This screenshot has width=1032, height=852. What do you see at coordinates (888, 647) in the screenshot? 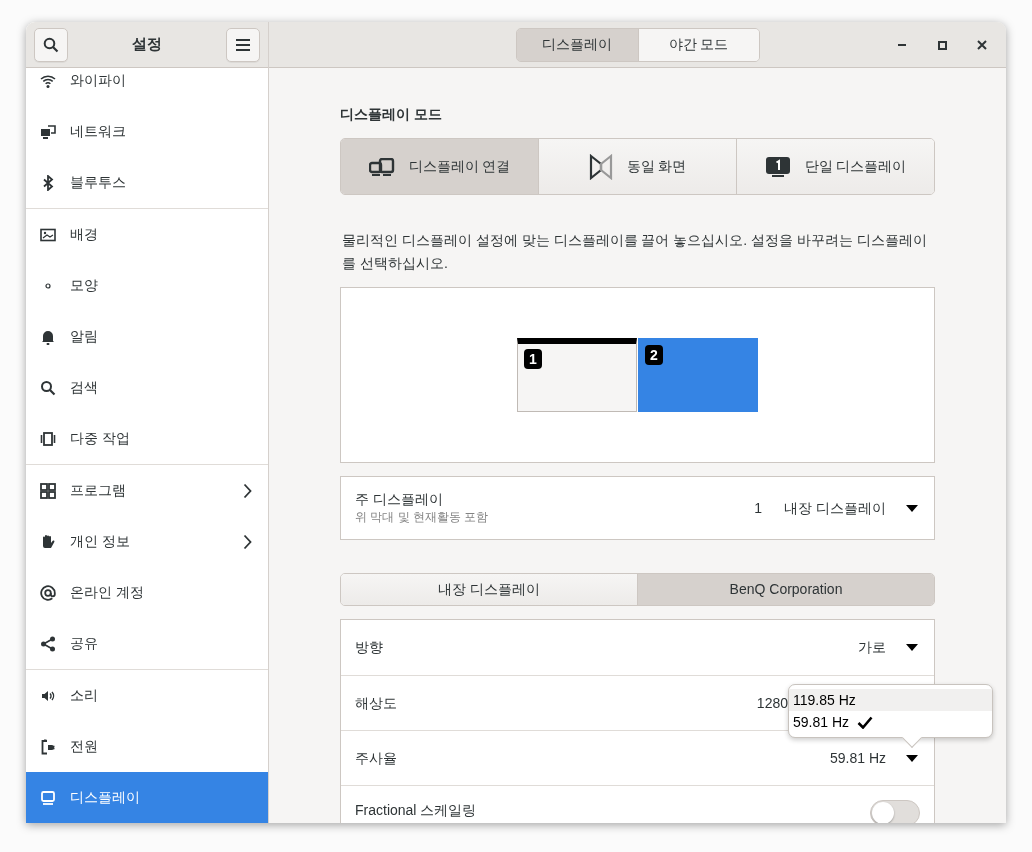
I see `setting-dropdown: 가로` at bounding box center [888, 647].